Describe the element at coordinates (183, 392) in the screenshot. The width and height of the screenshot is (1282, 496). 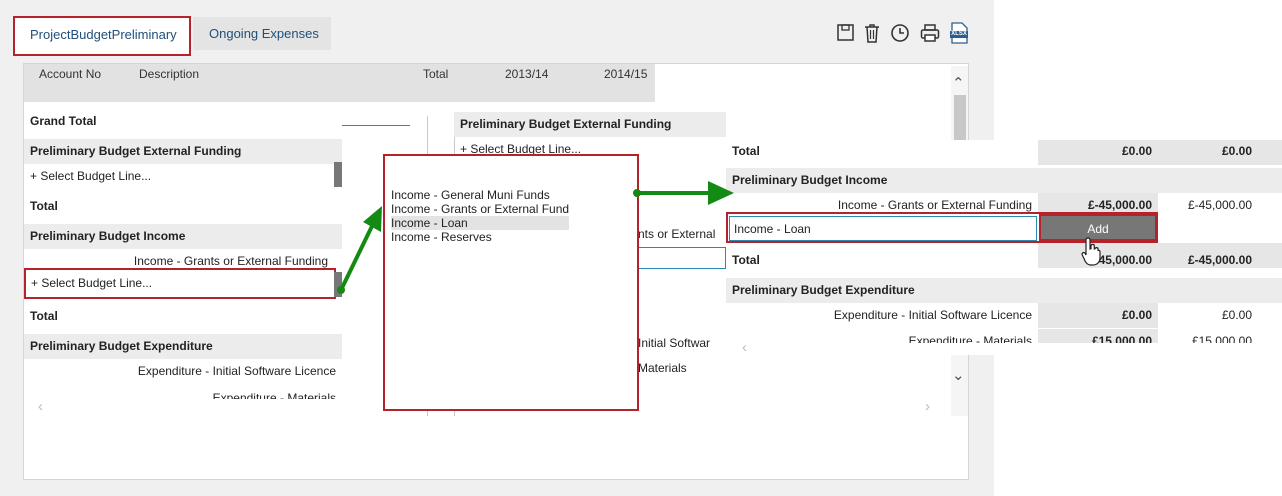
I see `row-expenditure-materials: Expenditure - Materials` at that location.